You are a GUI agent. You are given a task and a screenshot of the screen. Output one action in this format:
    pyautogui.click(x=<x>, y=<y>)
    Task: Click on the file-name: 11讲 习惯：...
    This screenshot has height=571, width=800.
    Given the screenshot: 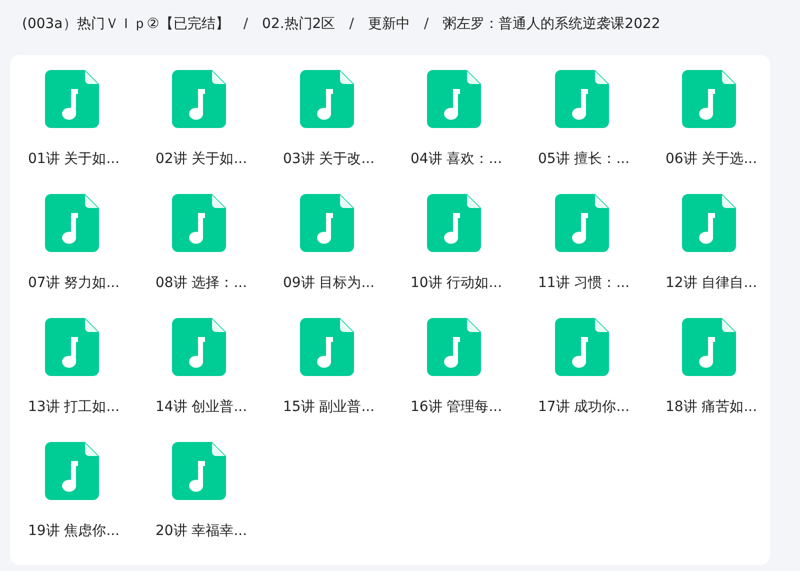 What is the action you would take?
    pyautogui.click(x=584, y=283)
    